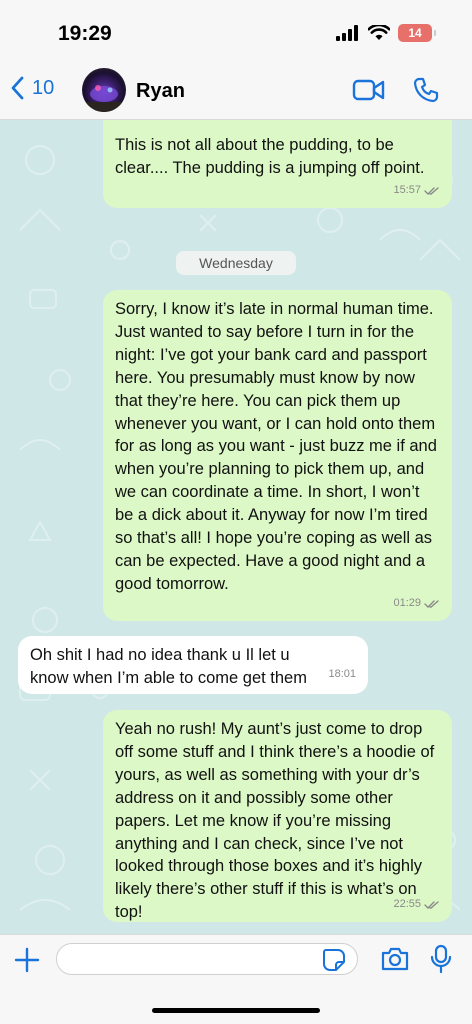 The width and height of the screenshot is (472, 1024). What do you see at coordinates (85, 33) in the screenshot?
I see `status-time: 19:29` at bounding box center [85, 33].